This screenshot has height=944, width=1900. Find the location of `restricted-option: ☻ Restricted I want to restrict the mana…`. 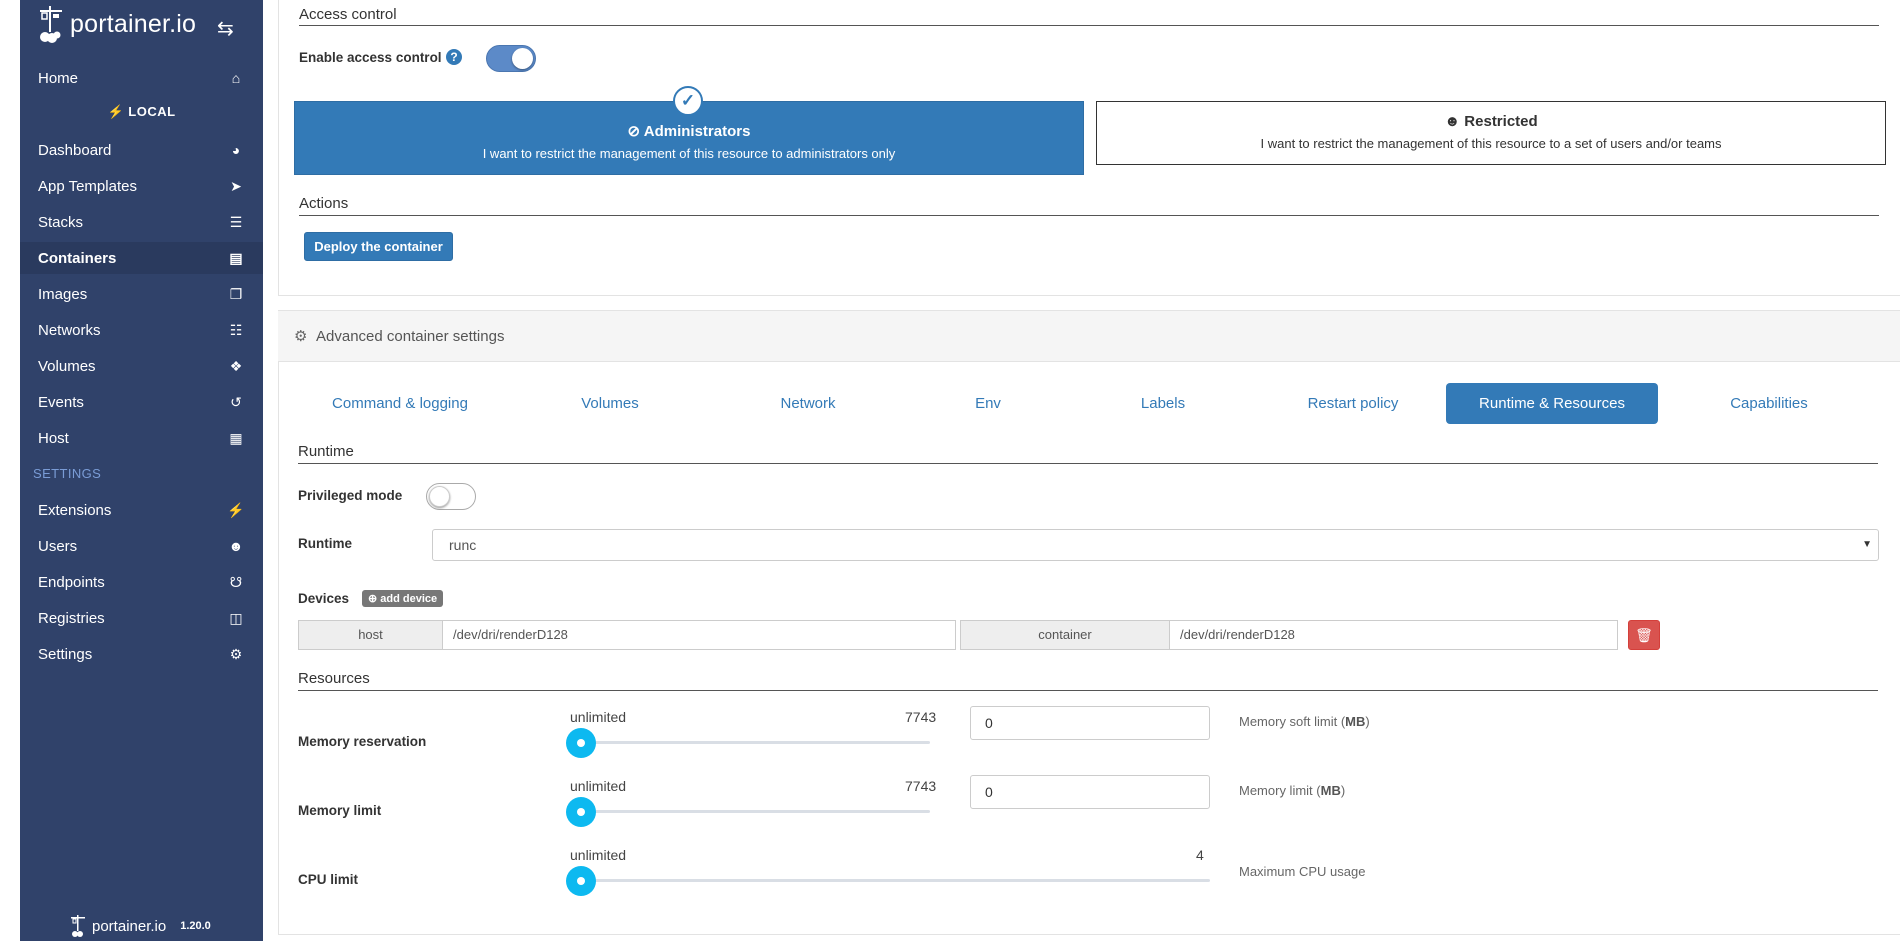

restricted-option: ☻ Restricted I want to restrict the mana… is located at coordinates (1491, 133).